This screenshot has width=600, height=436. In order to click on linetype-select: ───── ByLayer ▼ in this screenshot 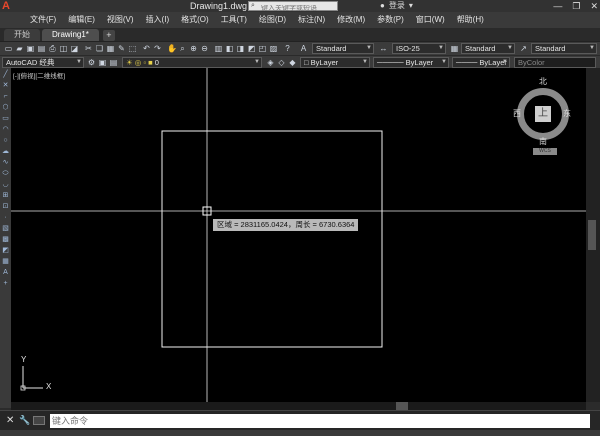, I will do `click(411, 62)`.